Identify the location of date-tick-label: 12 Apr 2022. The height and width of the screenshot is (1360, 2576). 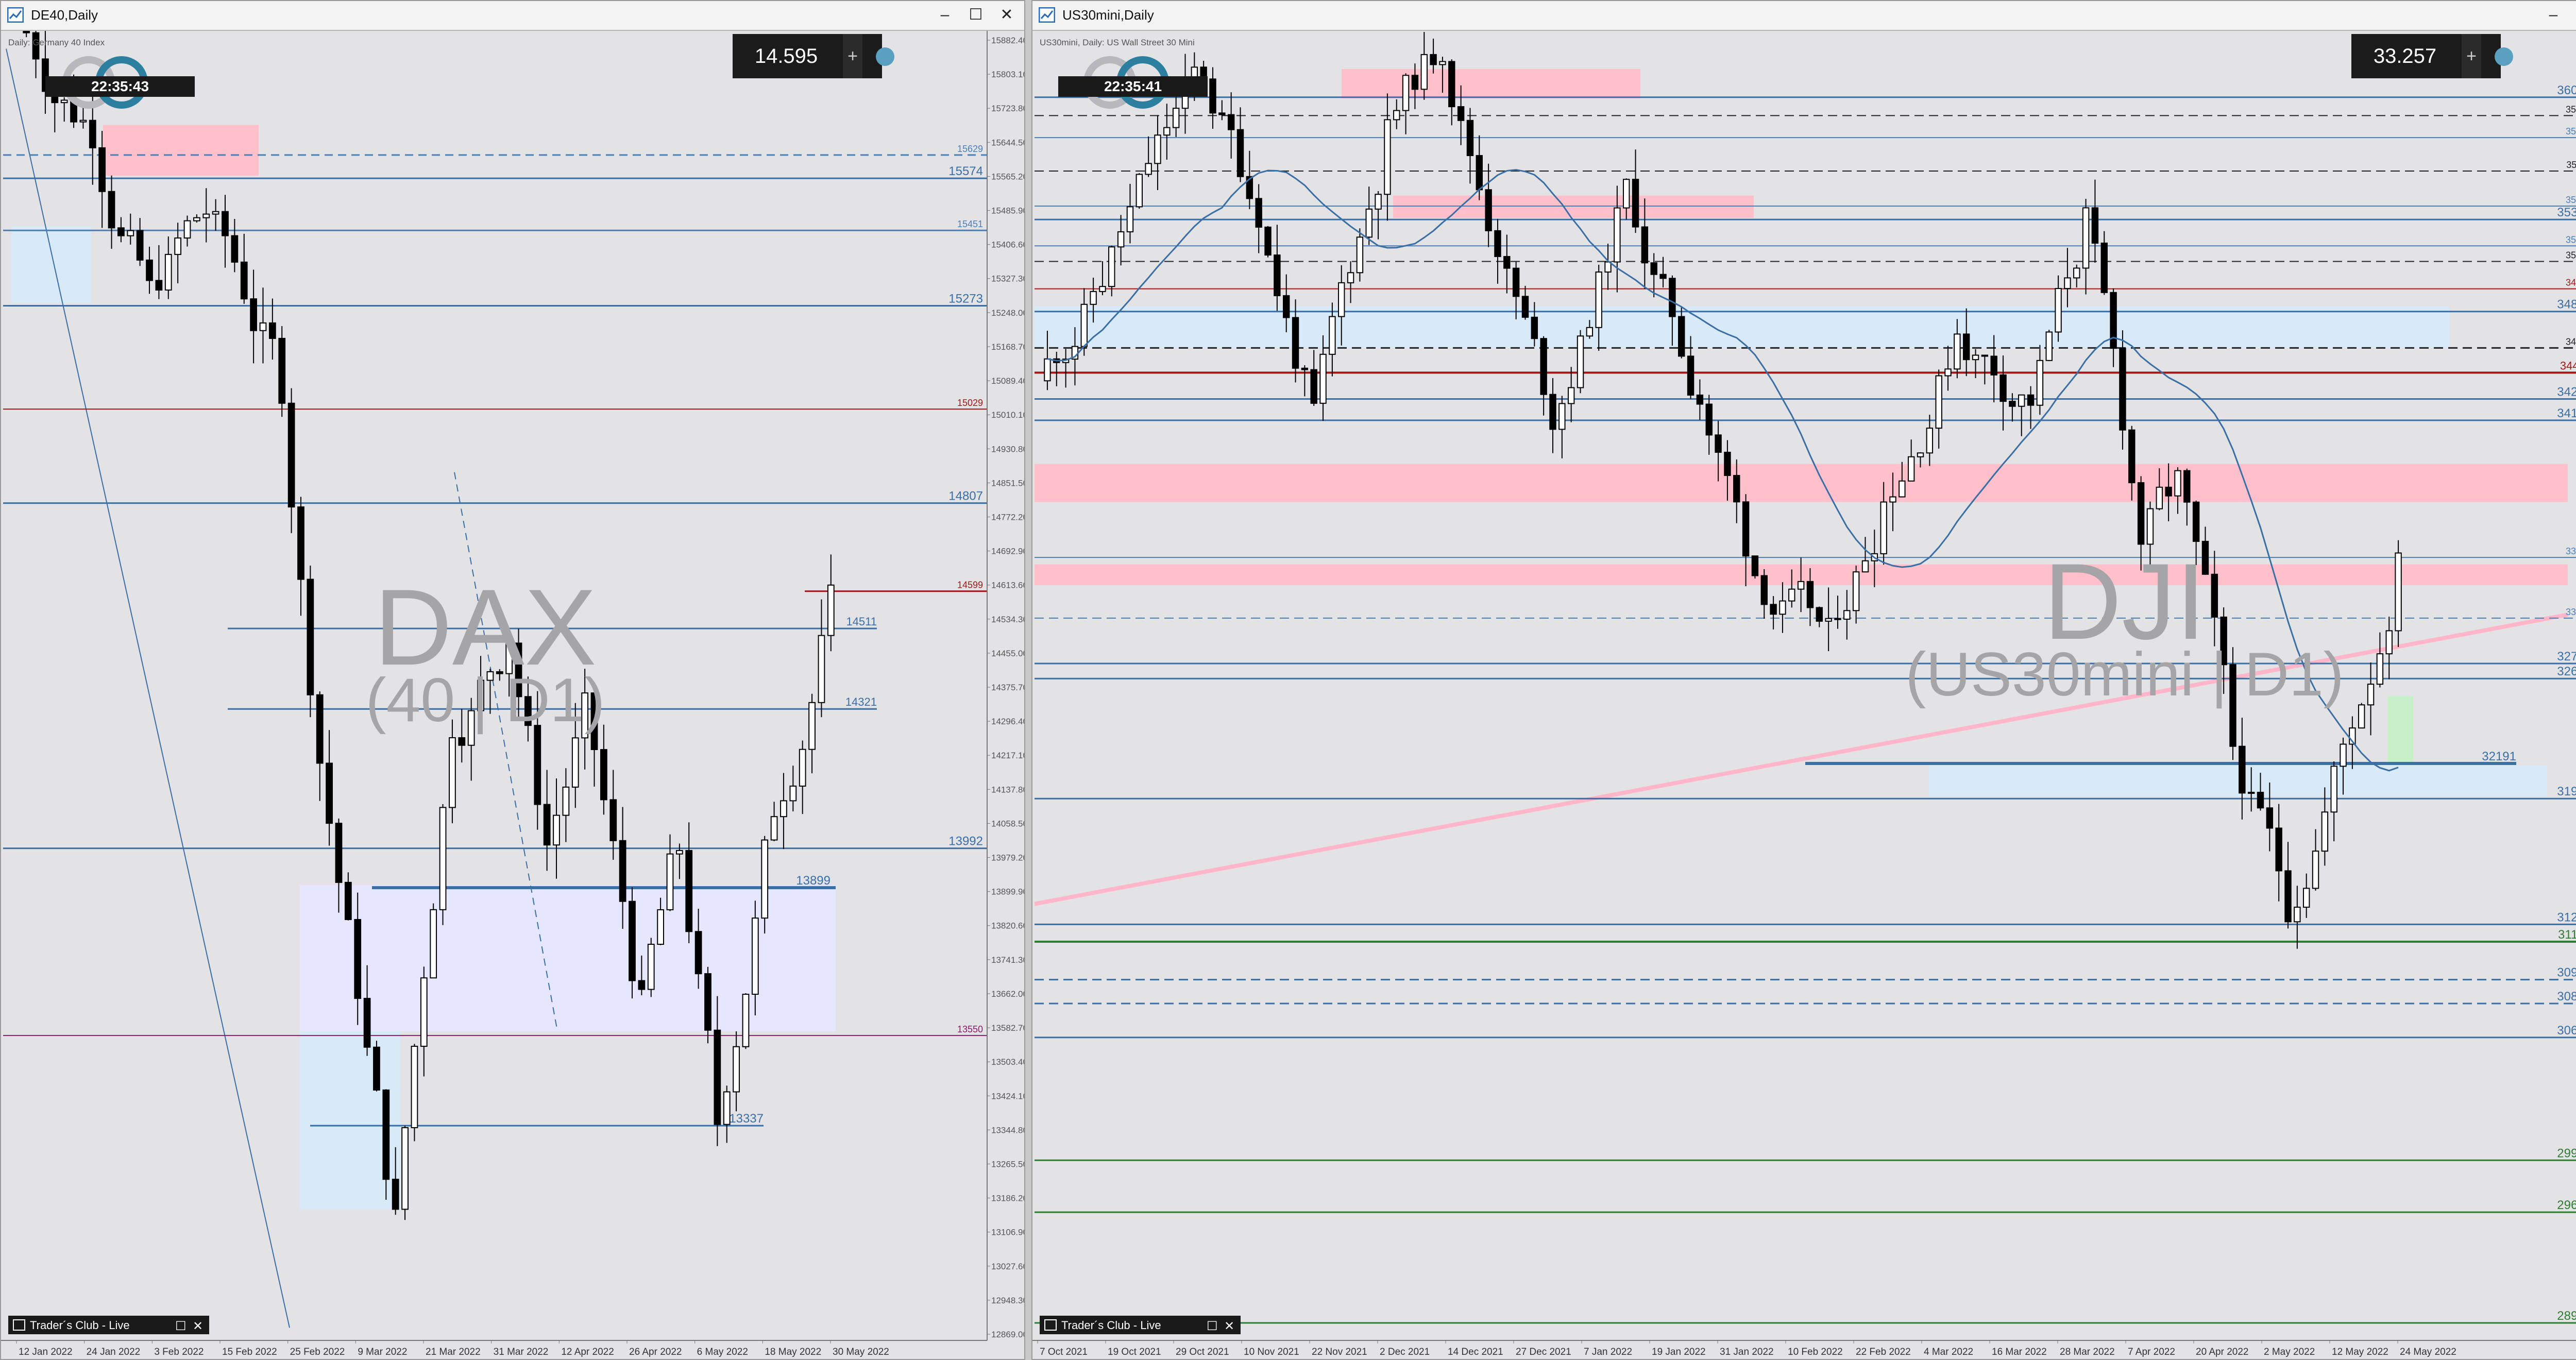
(587, 1352).